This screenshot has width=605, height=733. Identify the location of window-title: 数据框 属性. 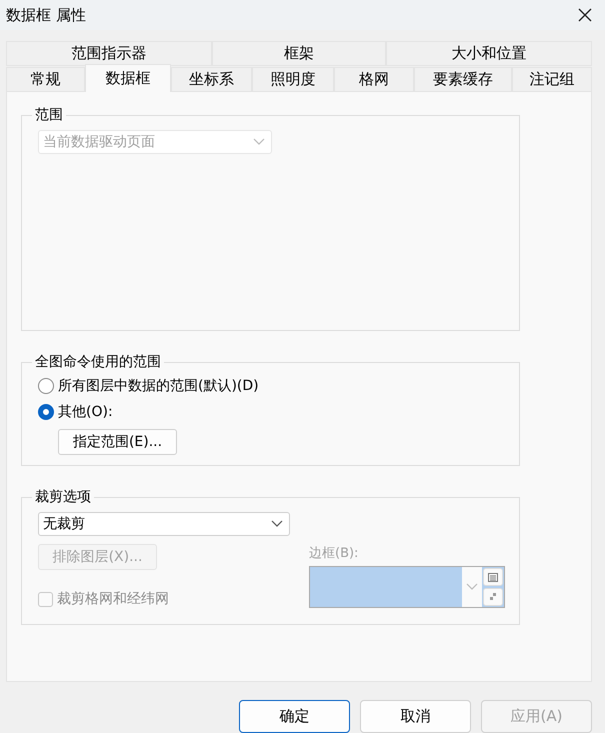
(46, 15).